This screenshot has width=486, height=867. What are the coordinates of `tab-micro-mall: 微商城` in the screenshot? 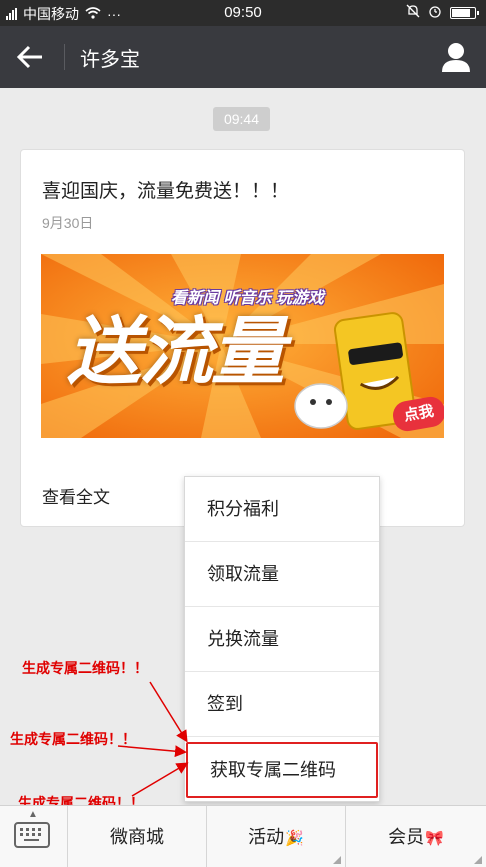 It's located at (137, 836).